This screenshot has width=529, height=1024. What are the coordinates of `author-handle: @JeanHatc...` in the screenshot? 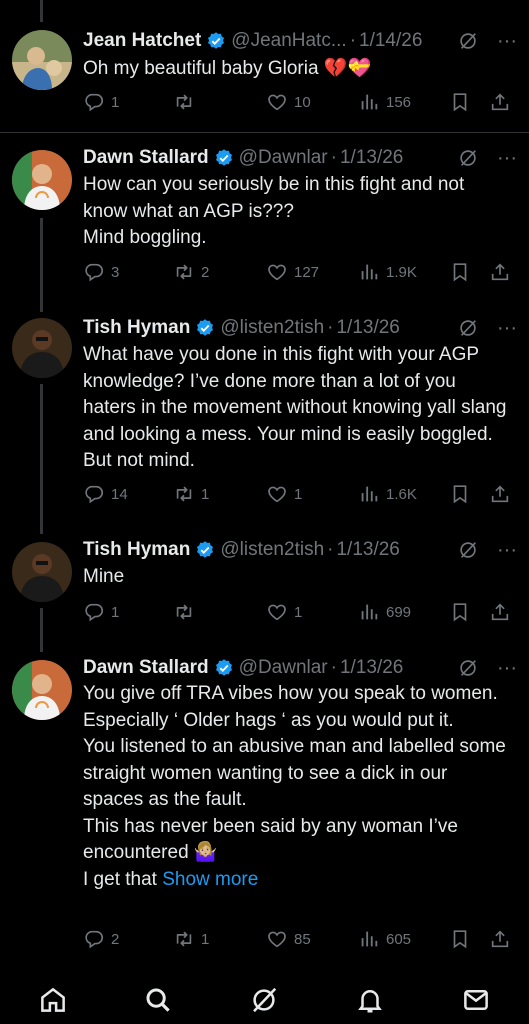 It's located at (288, 41).